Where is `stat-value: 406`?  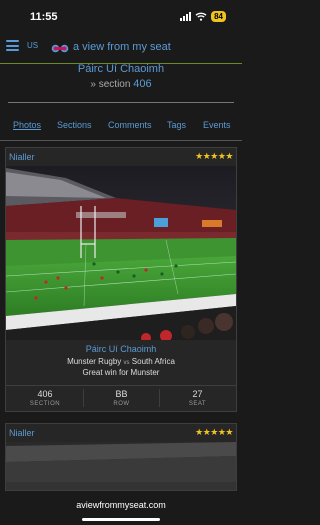 stat-value: 406 is located at coordinates (45, 394).